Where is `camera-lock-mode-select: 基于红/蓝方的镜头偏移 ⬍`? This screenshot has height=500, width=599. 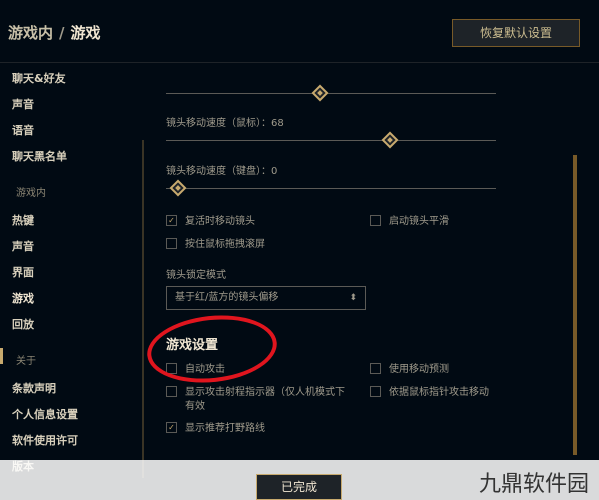
camera-lock-mode-select: 基于红/蓝方的镜头偏移 ⬍ is located at coordinates (266, 298).